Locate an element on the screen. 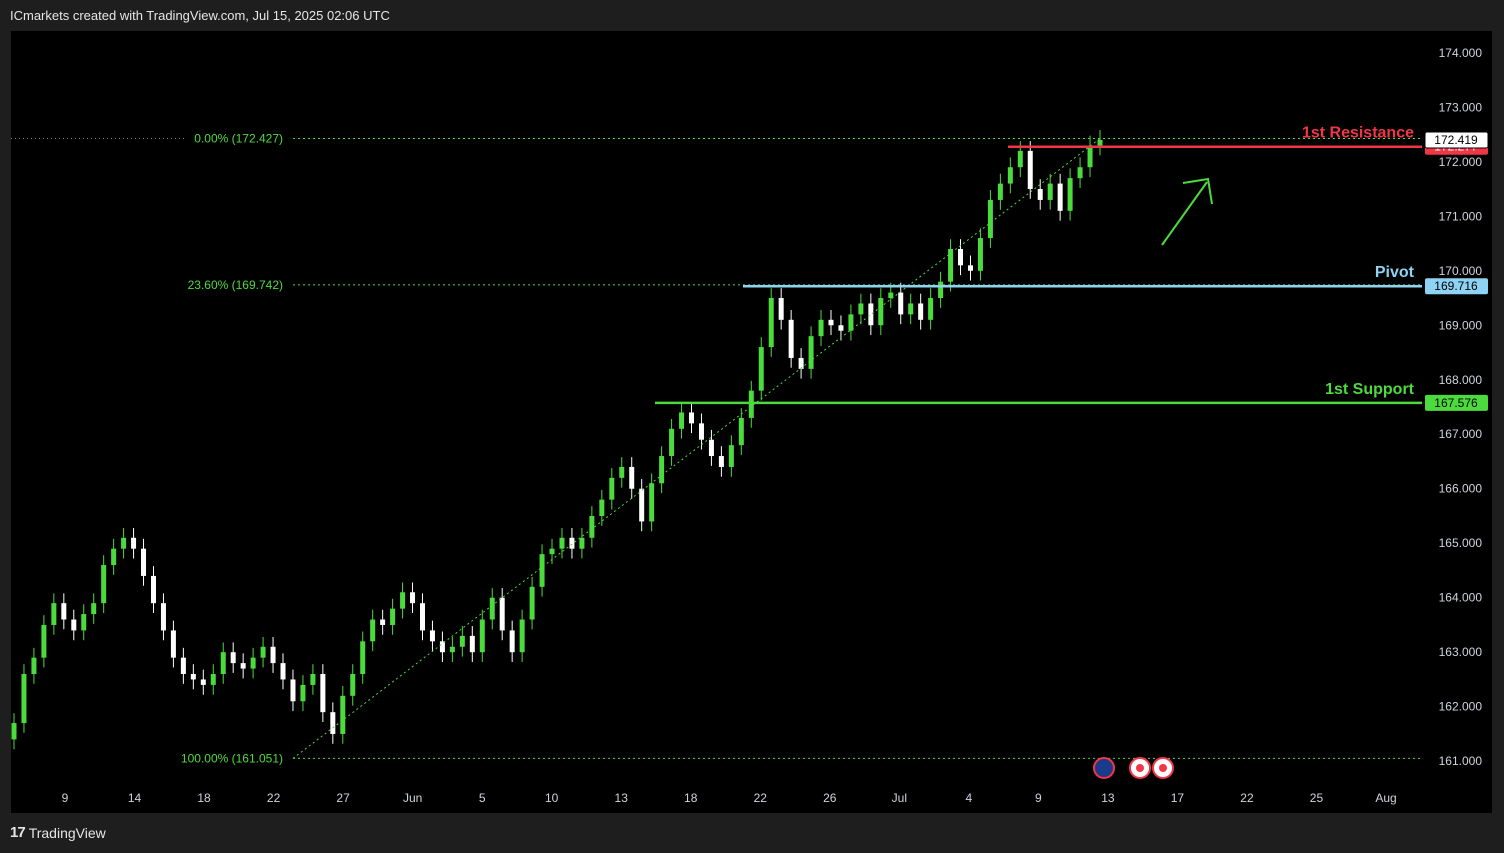  resistance-label: 1st Resistance is located at coordinates (1358, 133).